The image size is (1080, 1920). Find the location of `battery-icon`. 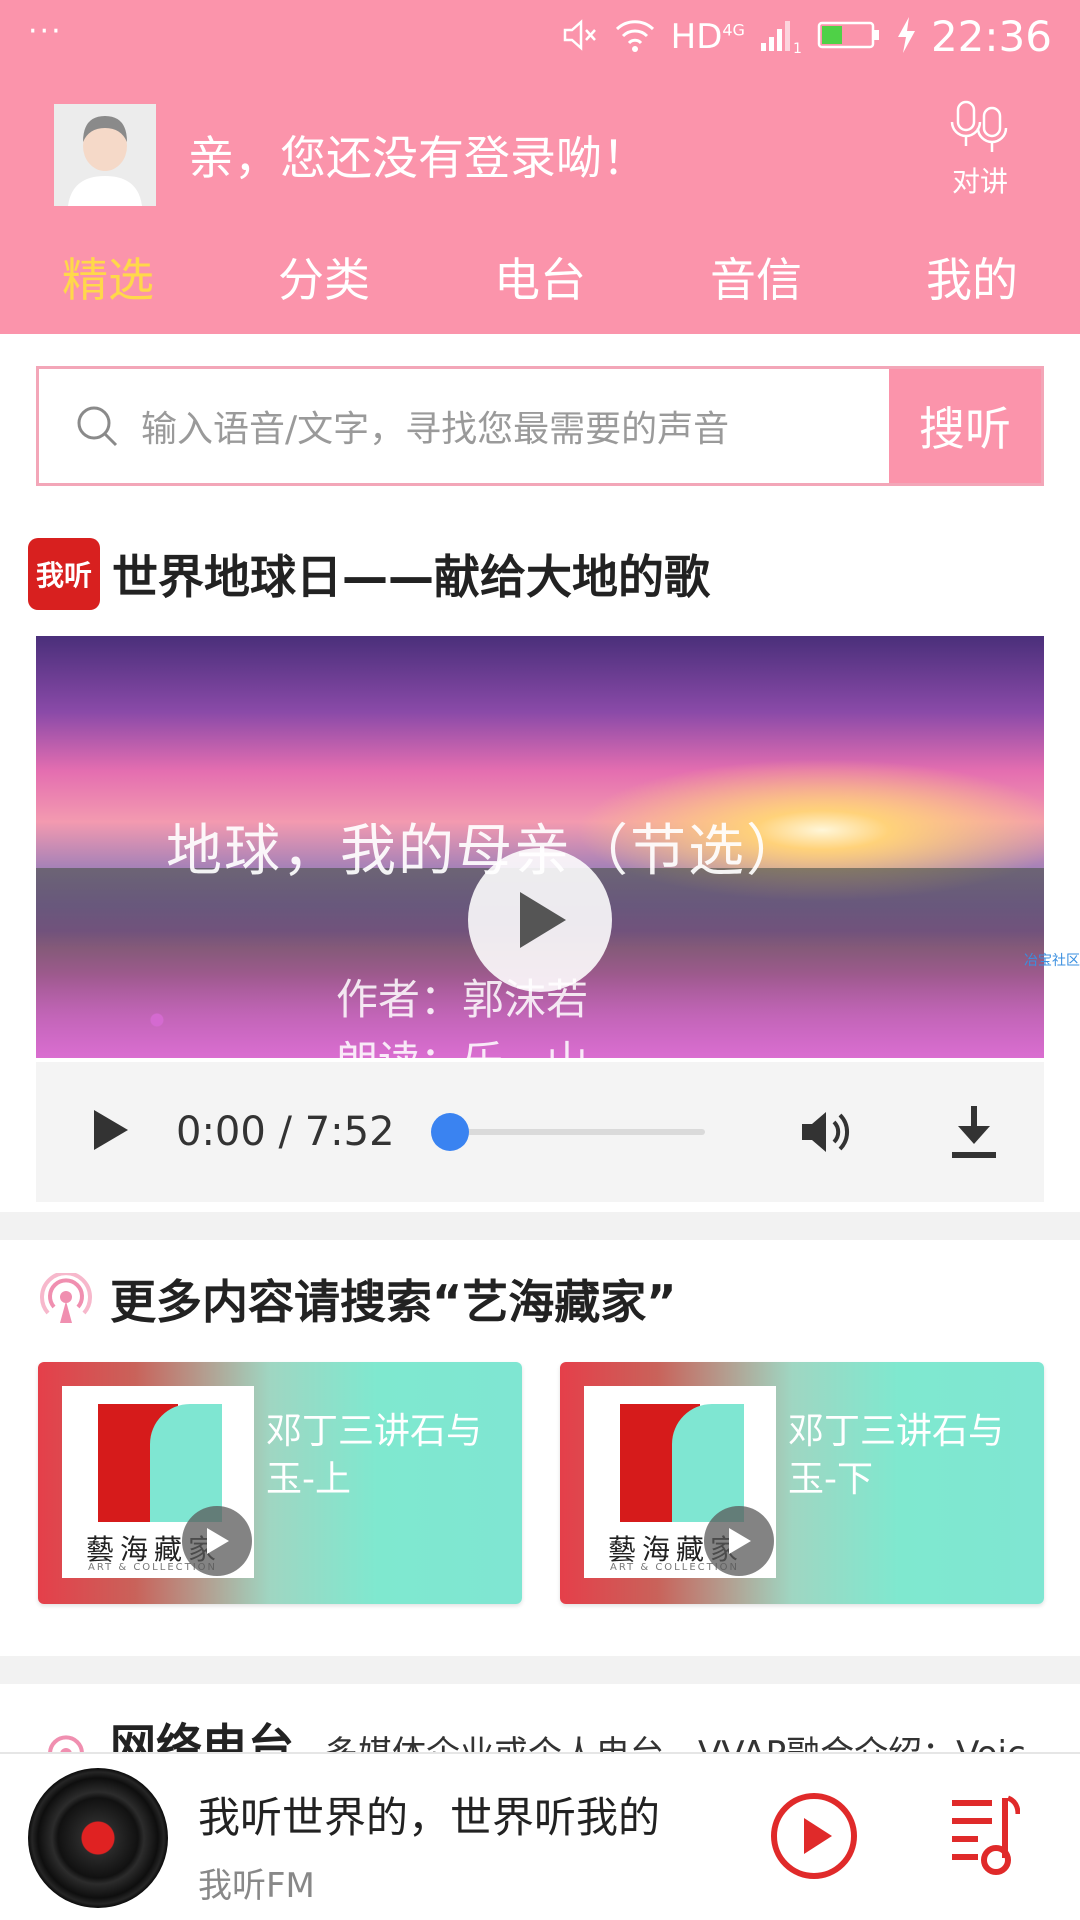

battery-icon is located at coordinates (849, 37).